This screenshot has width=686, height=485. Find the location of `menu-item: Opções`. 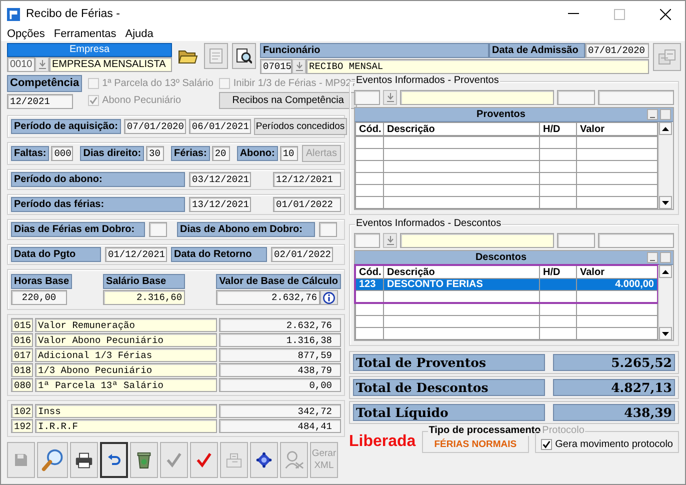

menu-item: Opções is located at coordinates (26, 34).